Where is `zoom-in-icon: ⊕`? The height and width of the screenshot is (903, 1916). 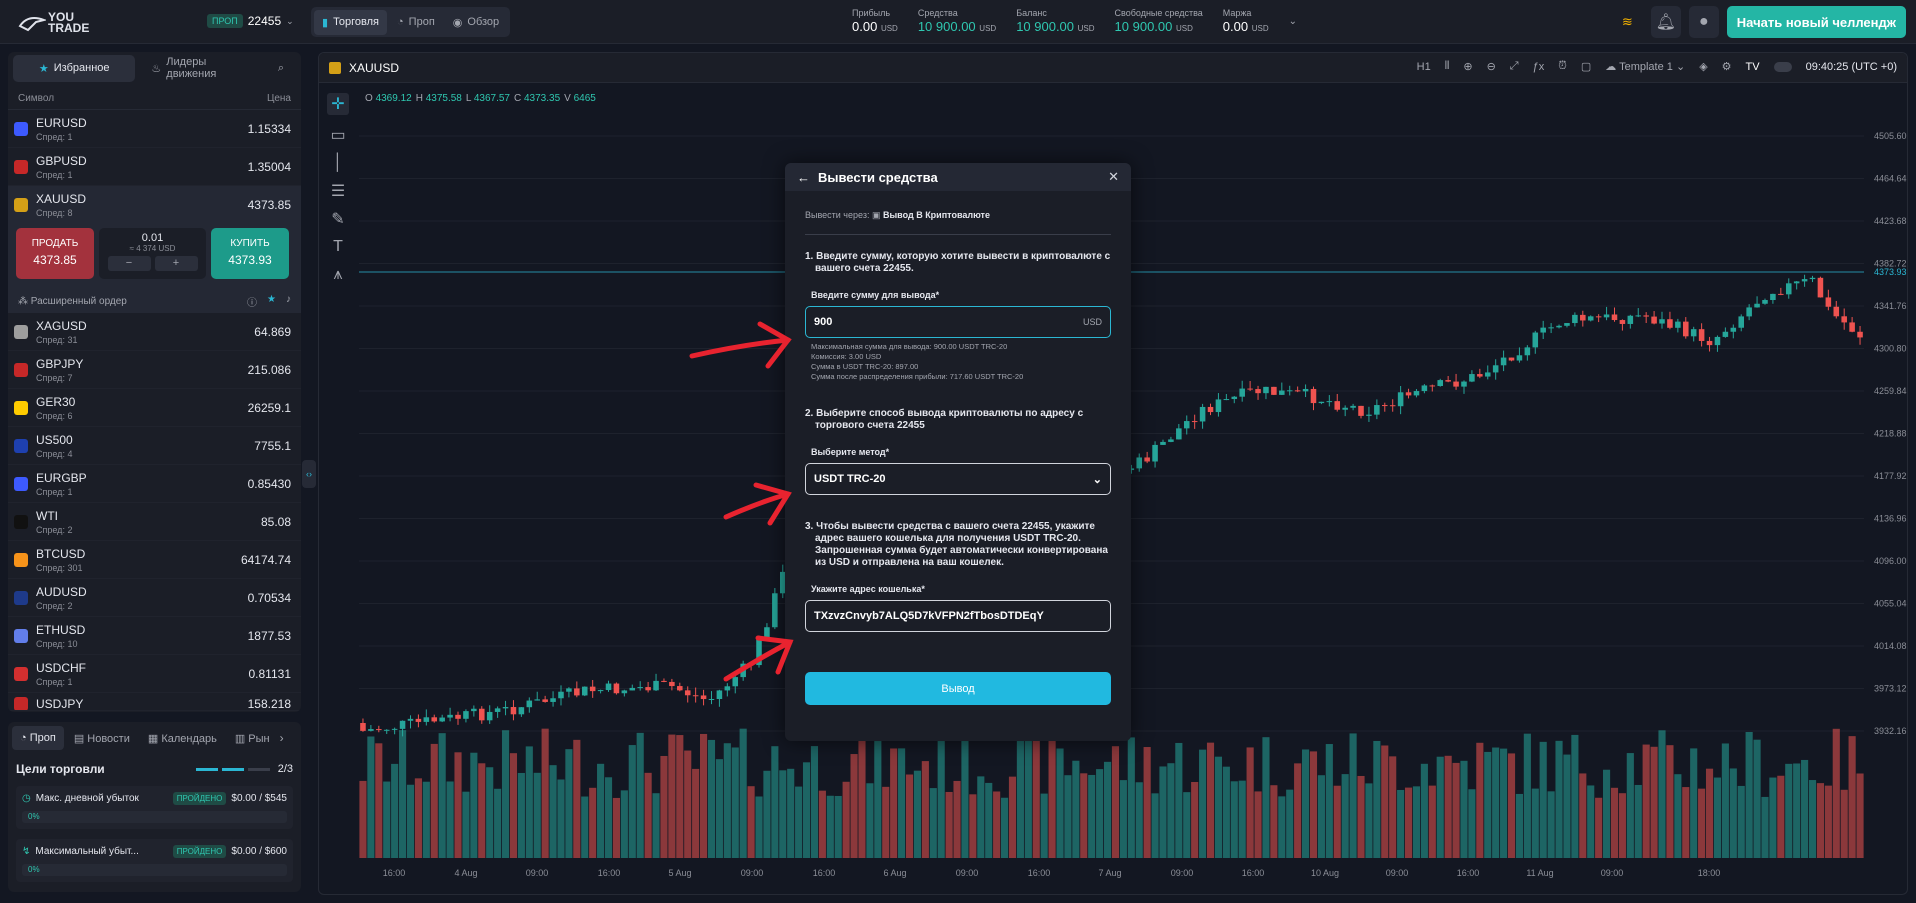
zoom-in-icon: ⊕ is located at coordinates (1467, 66).